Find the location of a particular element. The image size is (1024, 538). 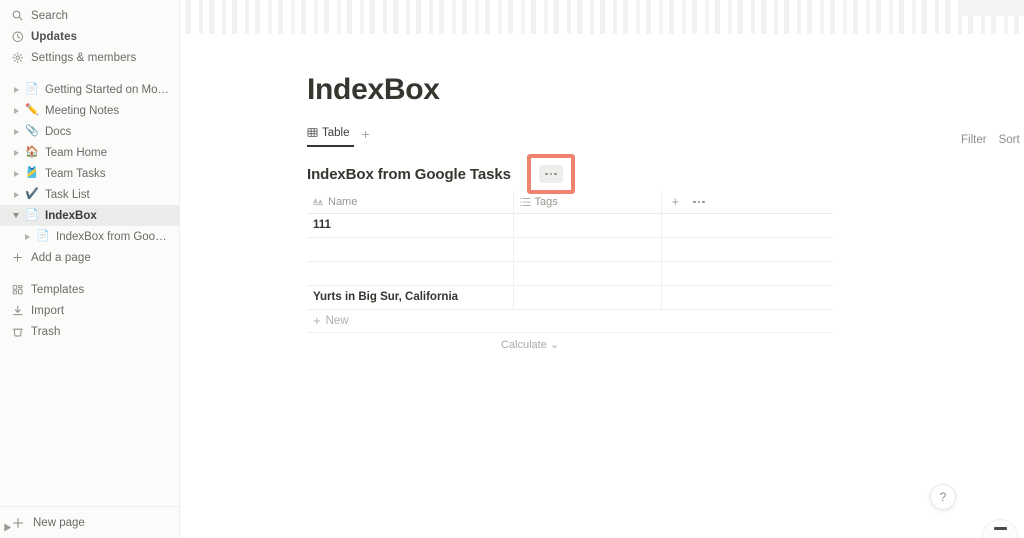

sidebar-item-settings-members: Settings & members is located at coordinates (89, 57).